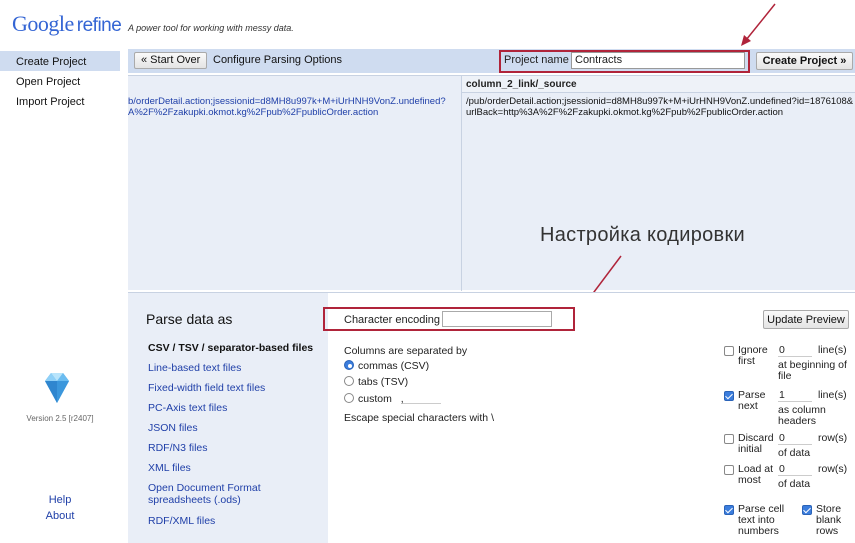 This screenshot has height=543, width=855. What do you see at coordinates (278, 60) in the screenshot?
I see `configure-parsing-title: Configure Parsing Options` at bounding box center [278, 60].